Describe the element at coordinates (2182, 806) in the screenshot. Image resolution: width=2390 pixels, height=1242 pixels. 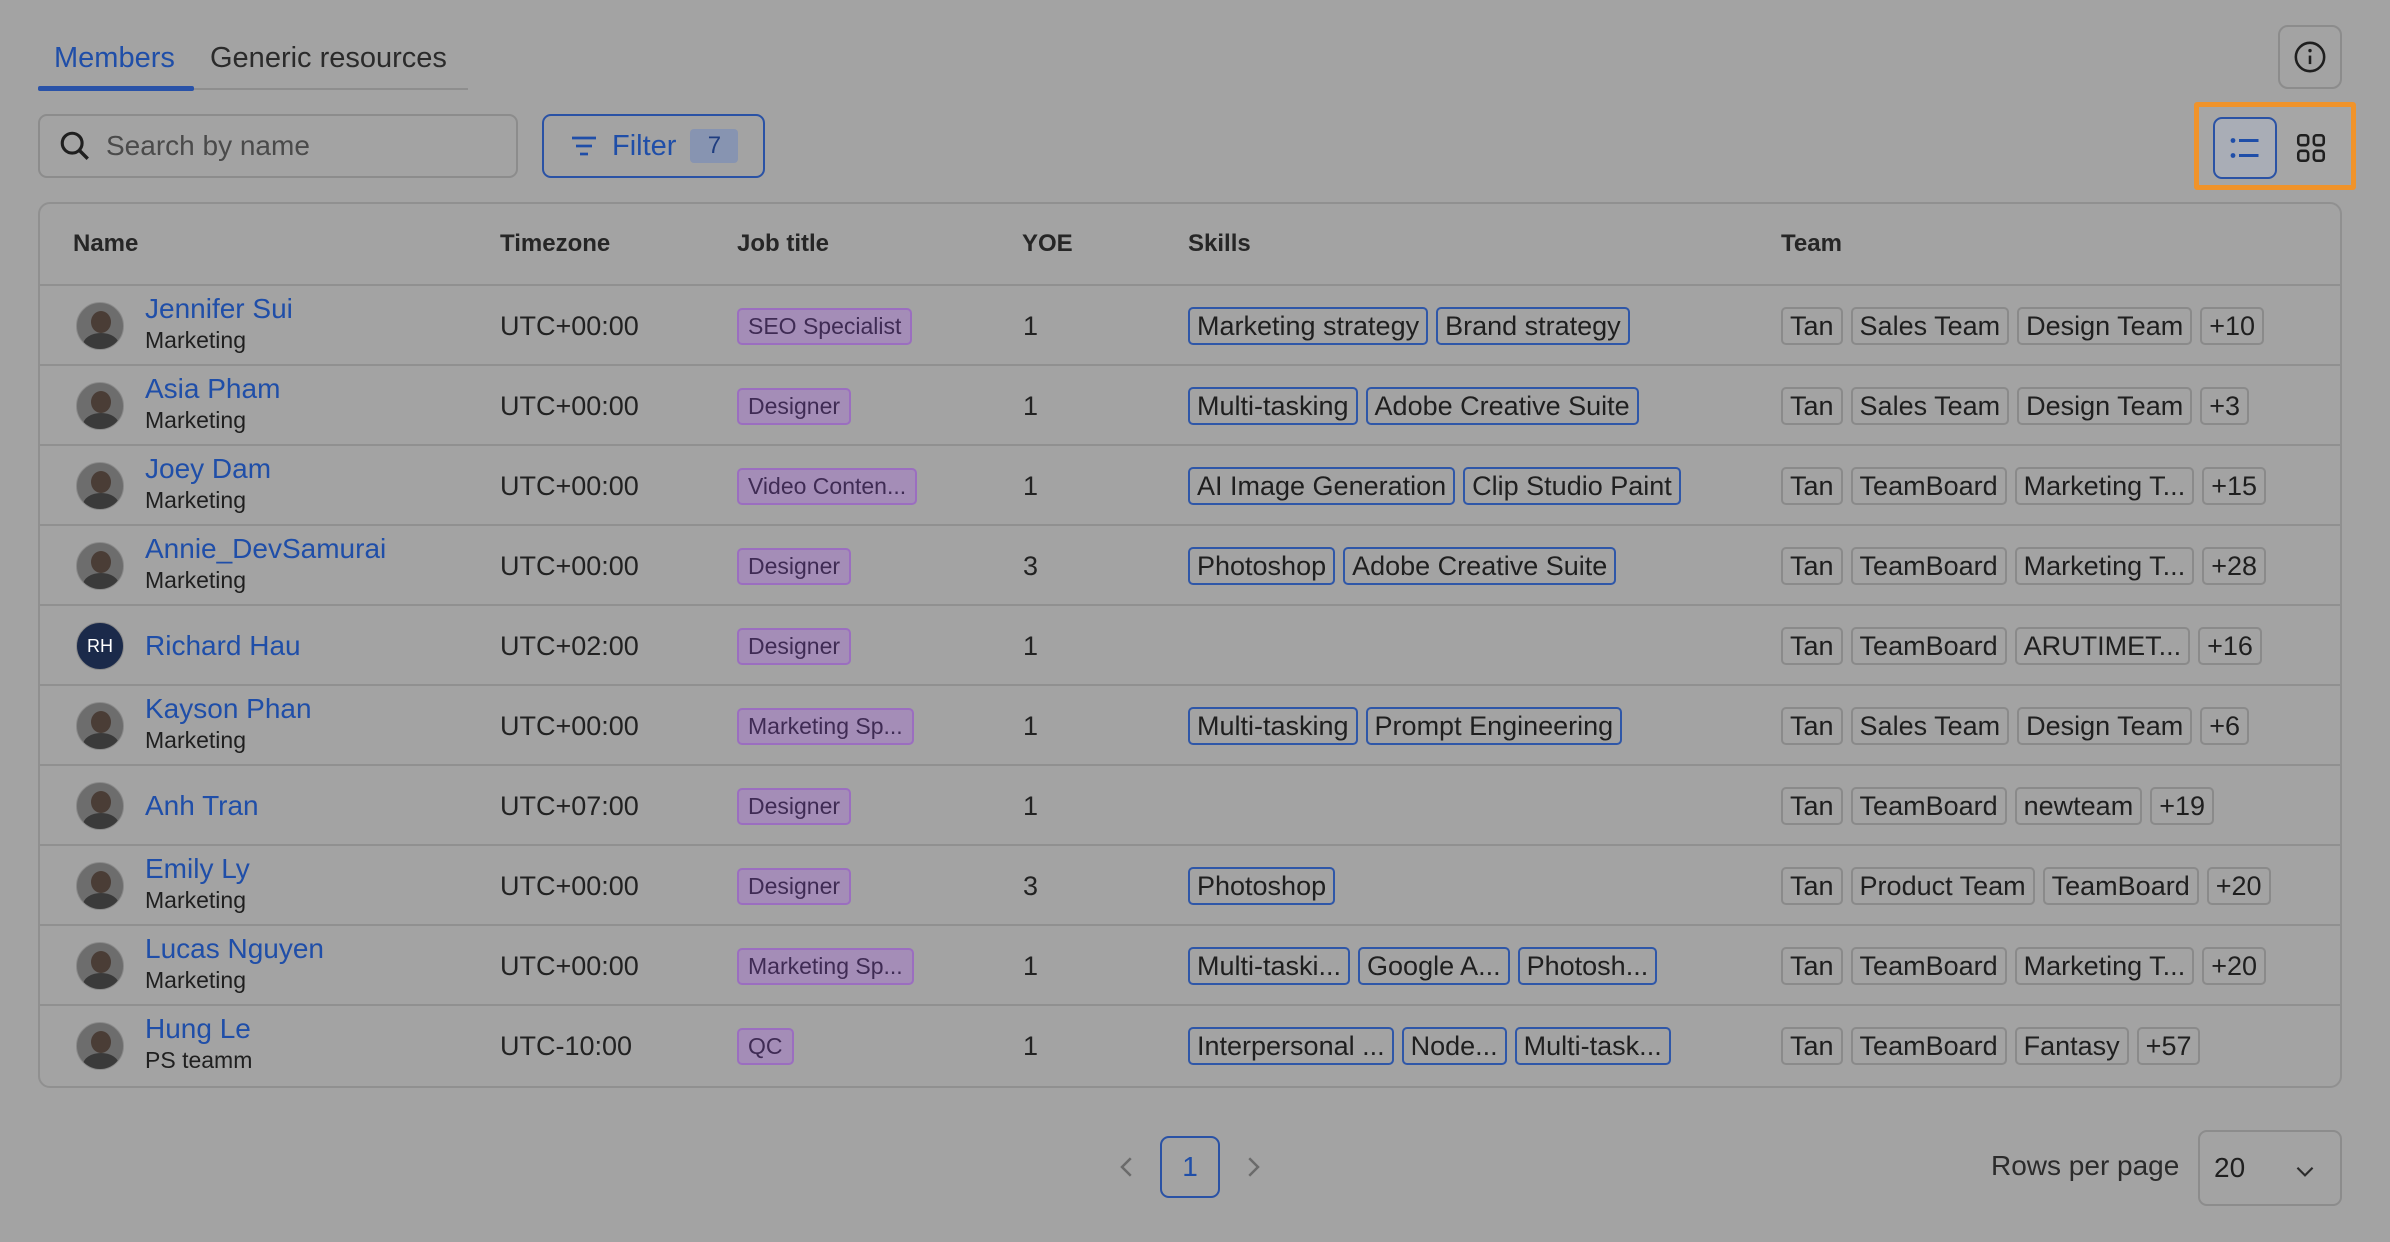
I see `team-more-badge: +19` at that location.